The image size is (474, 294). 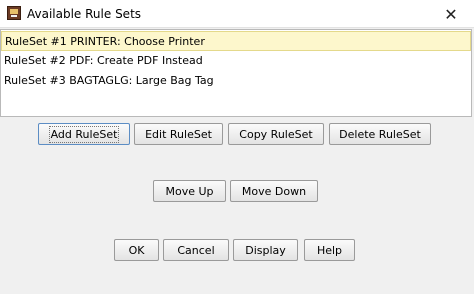 I want to click on edit-ruleset-button: Edit RuleSet, so click(x=178, y=134).